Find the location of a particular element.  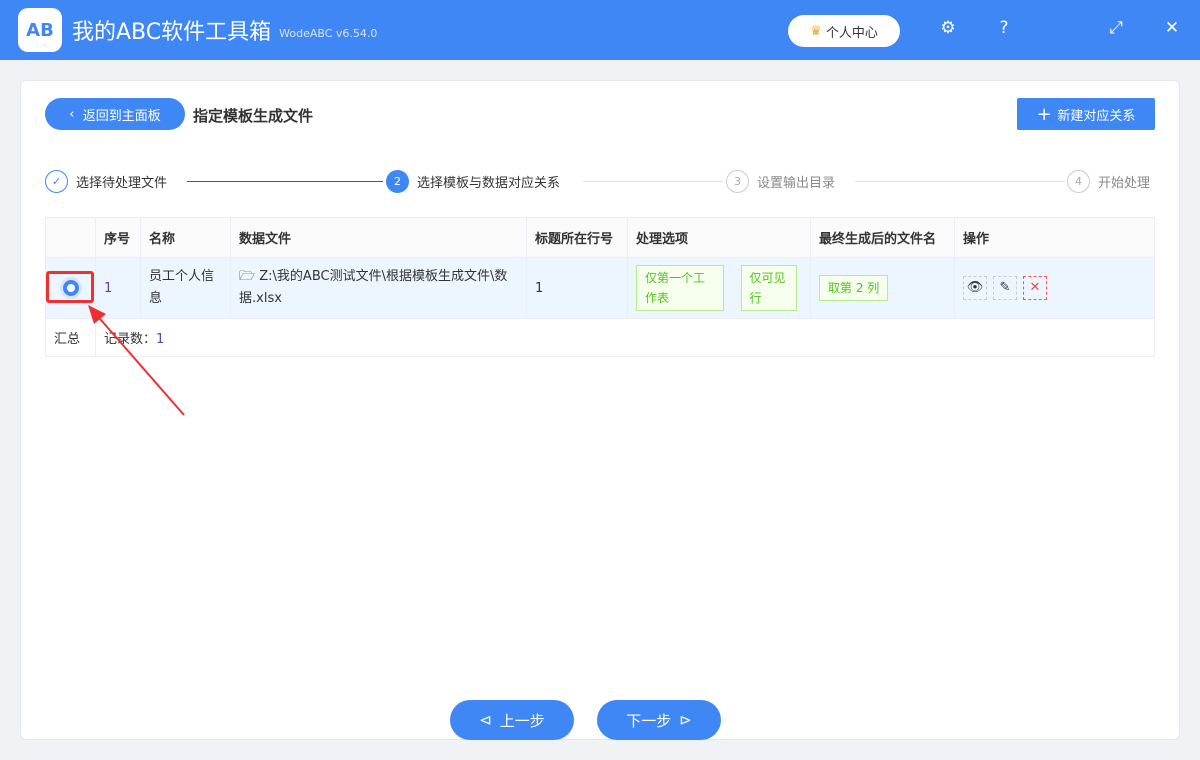

stepper: ✓ 选择待处理文件 2 选择模板与数据对应关系 3 设置输出目录 4 开始处理 is located at coordinates (600, 182).